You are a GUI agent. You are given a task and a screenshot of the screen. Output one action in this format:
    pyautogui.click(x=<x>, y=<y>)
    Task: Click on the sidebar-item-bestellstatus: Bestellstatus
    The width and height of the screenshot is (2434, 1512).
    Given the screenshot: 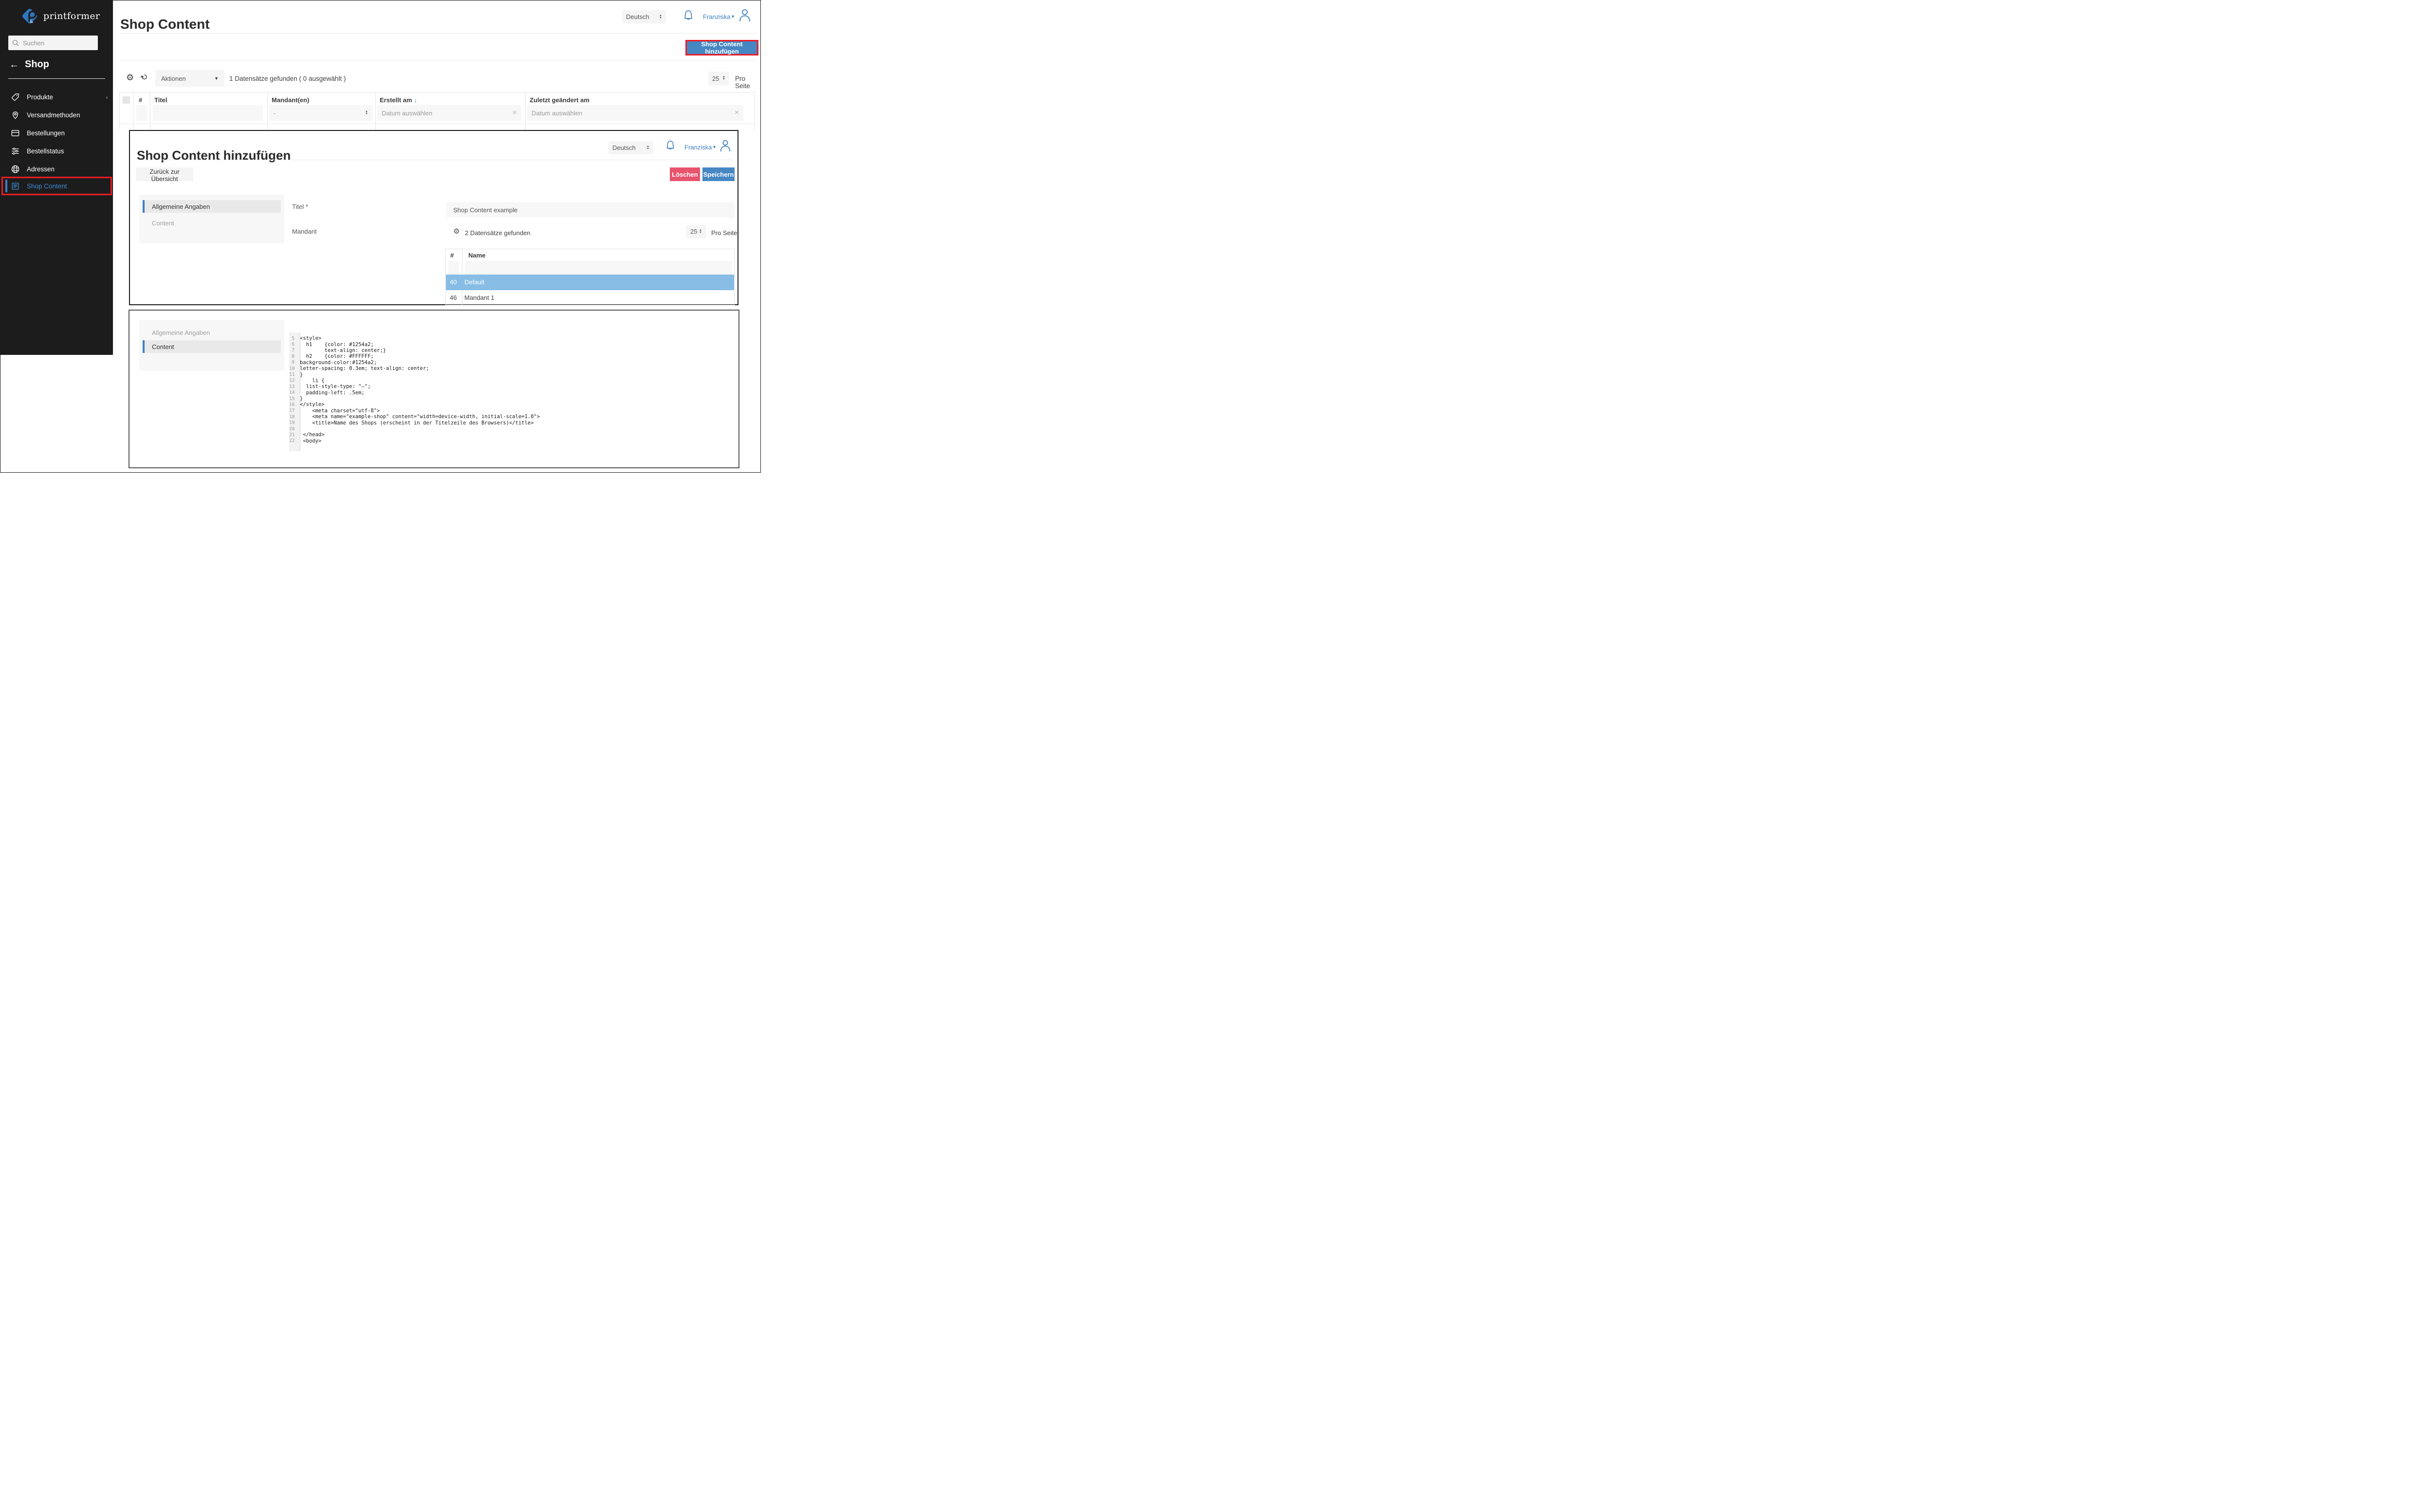 What is the action you would take?
    pyautogui.click(x=56, y=151)
    